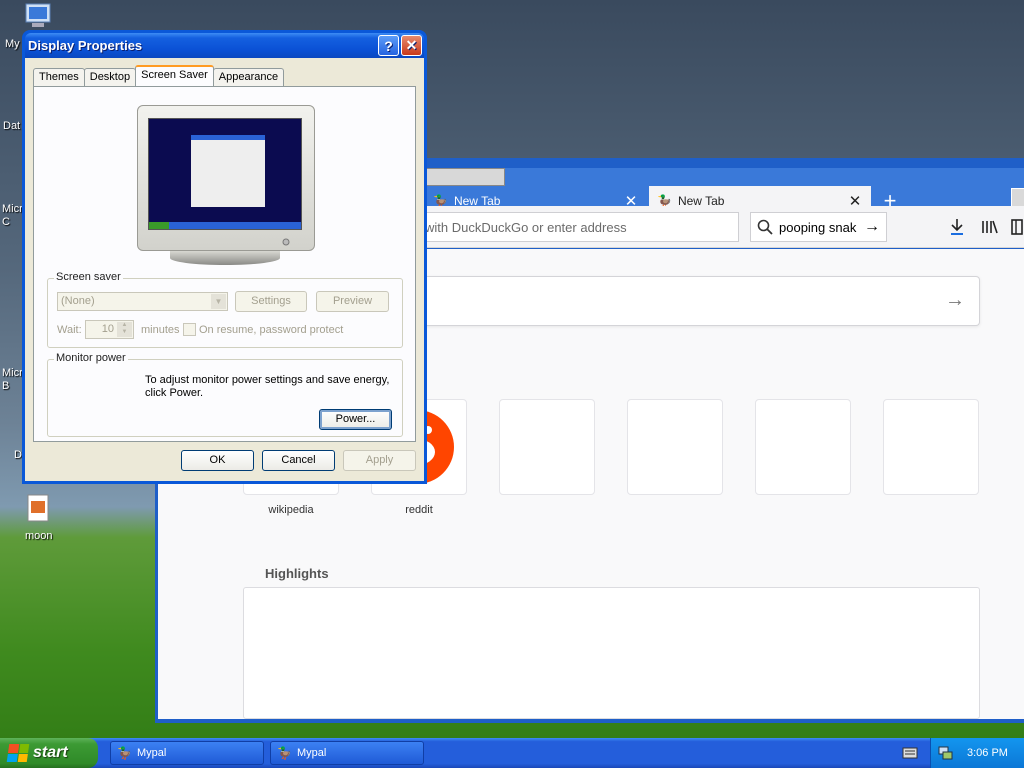  I want to click on tab-screen-saver: Screen Saver, so click(174, 75).